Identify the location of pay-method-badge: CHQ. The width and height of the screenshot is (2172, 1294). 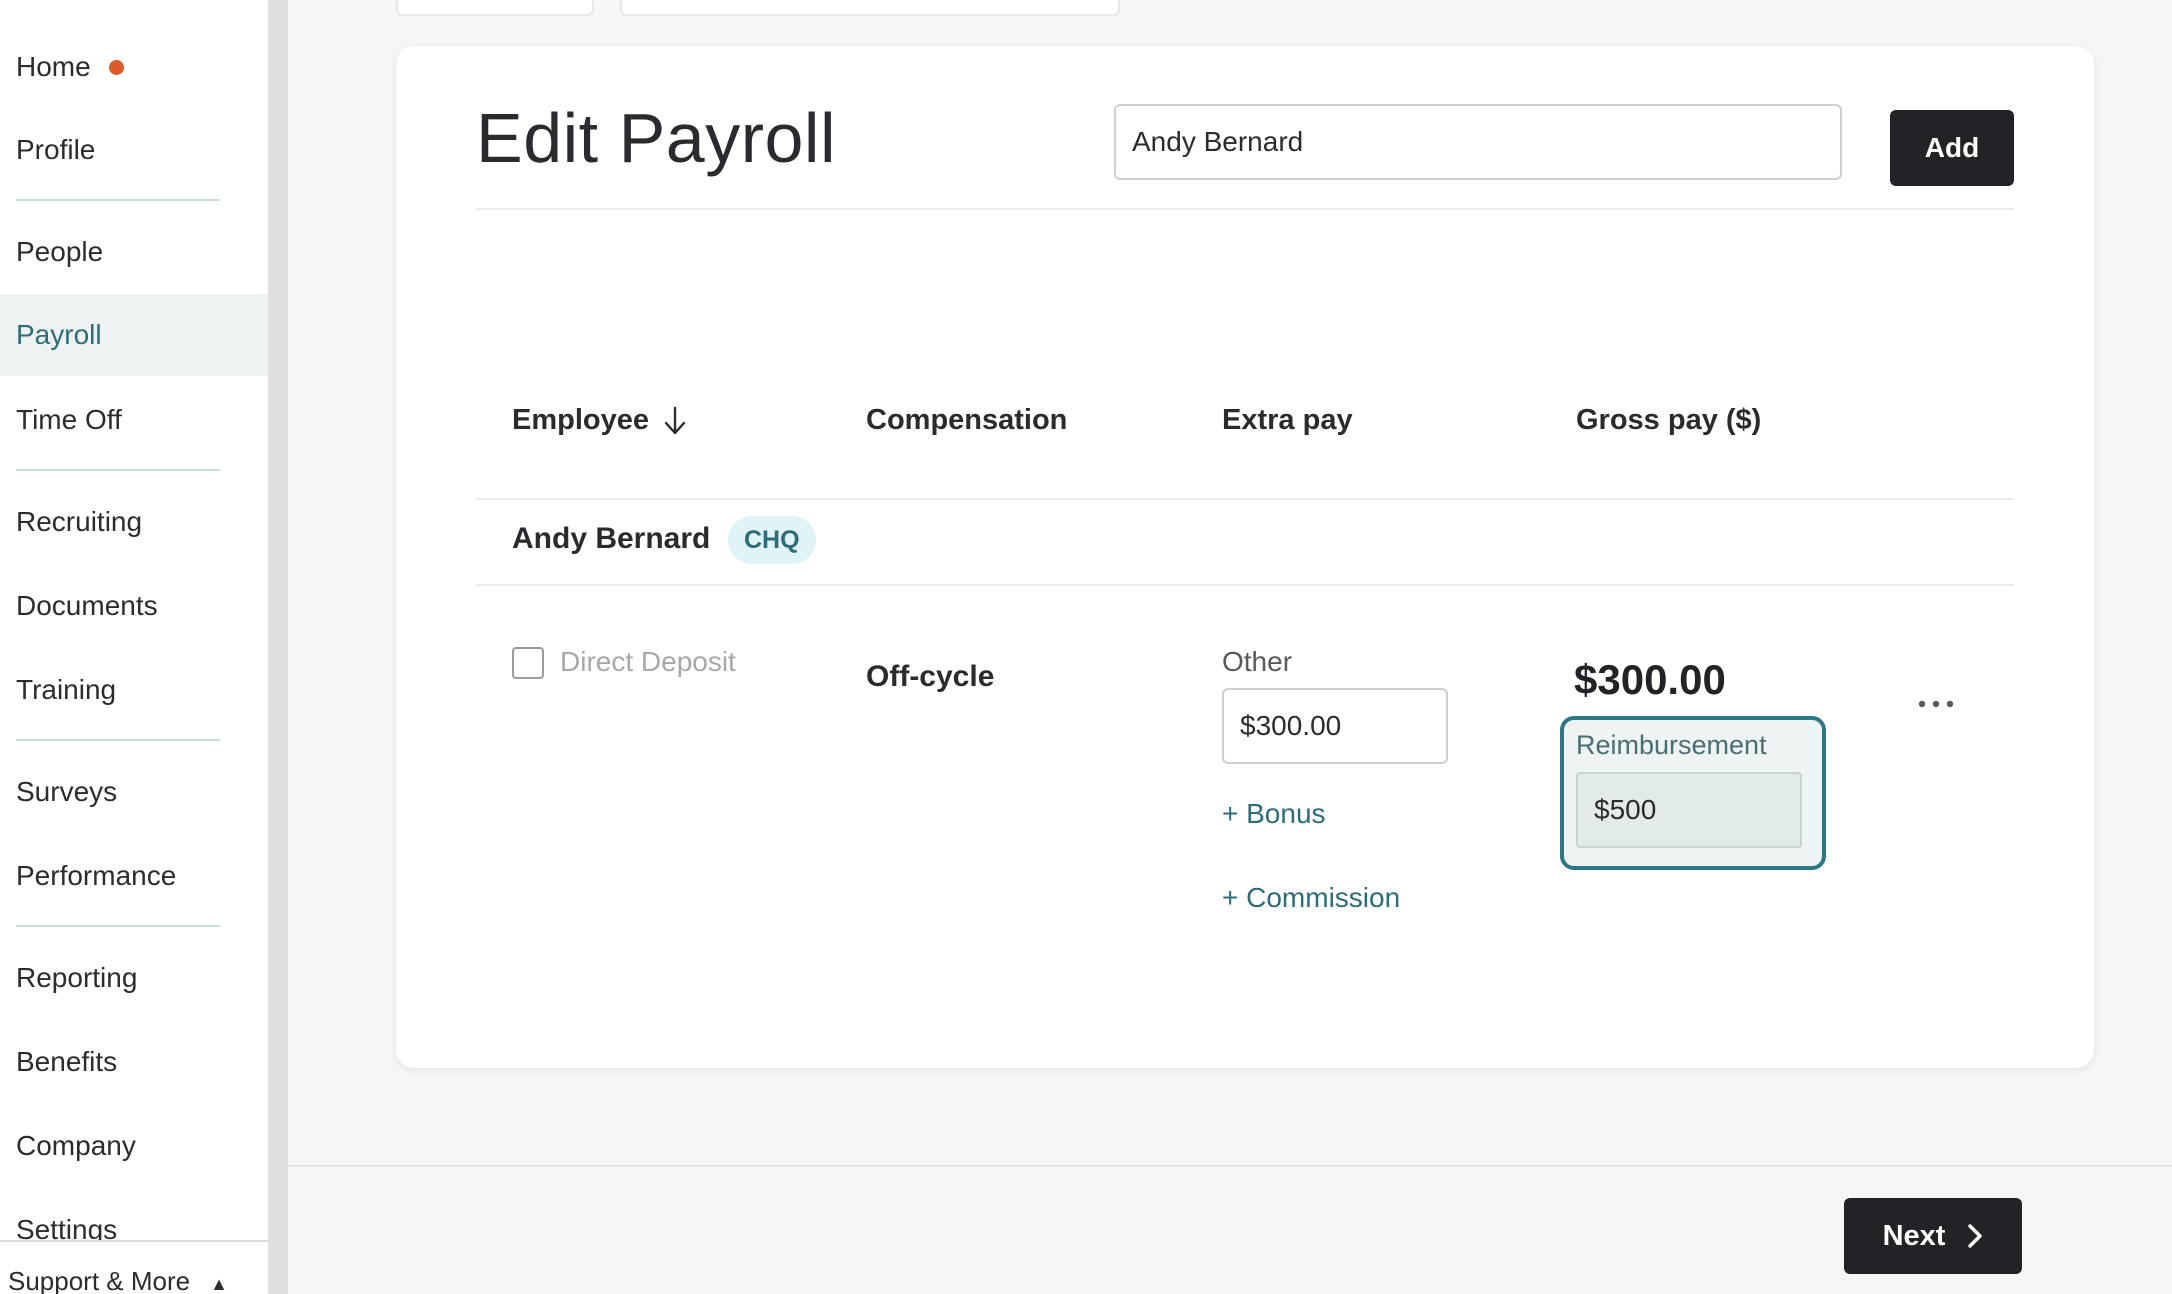
(772, 540).